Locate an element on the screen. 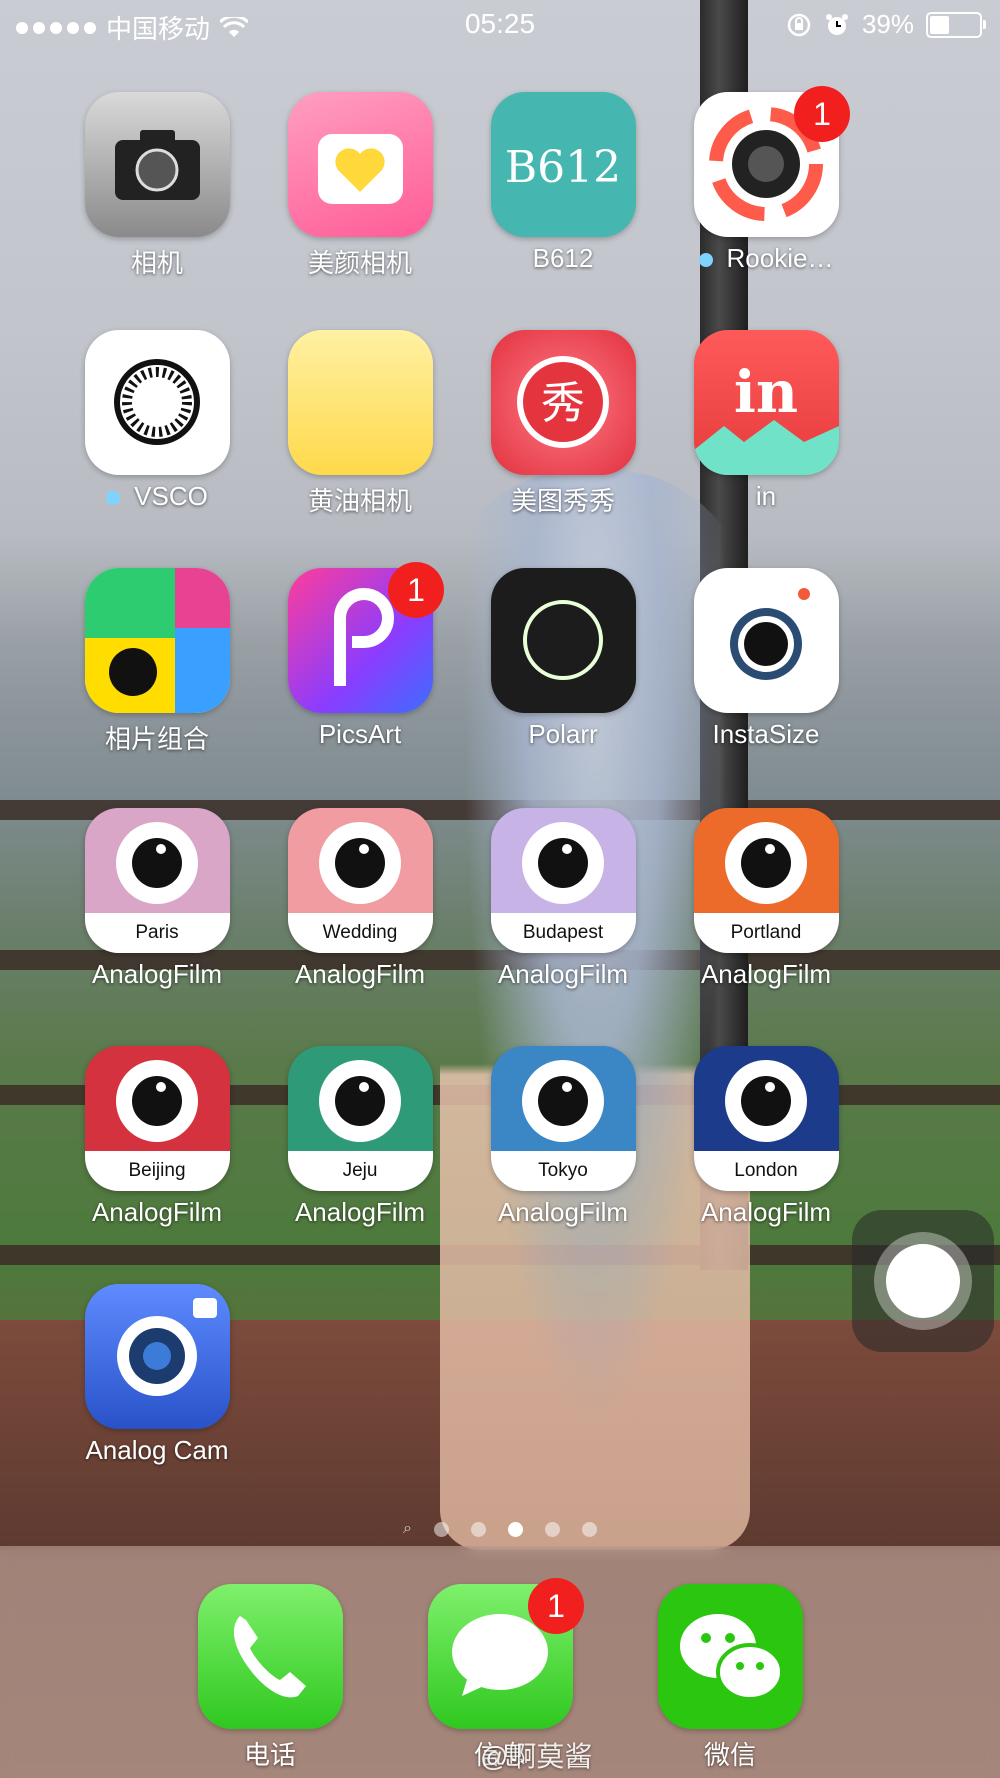 Image resolution: width=1000 pixels, height=1778 pixels. app-6: 黄油相机 is located at coordinates (360, 424).